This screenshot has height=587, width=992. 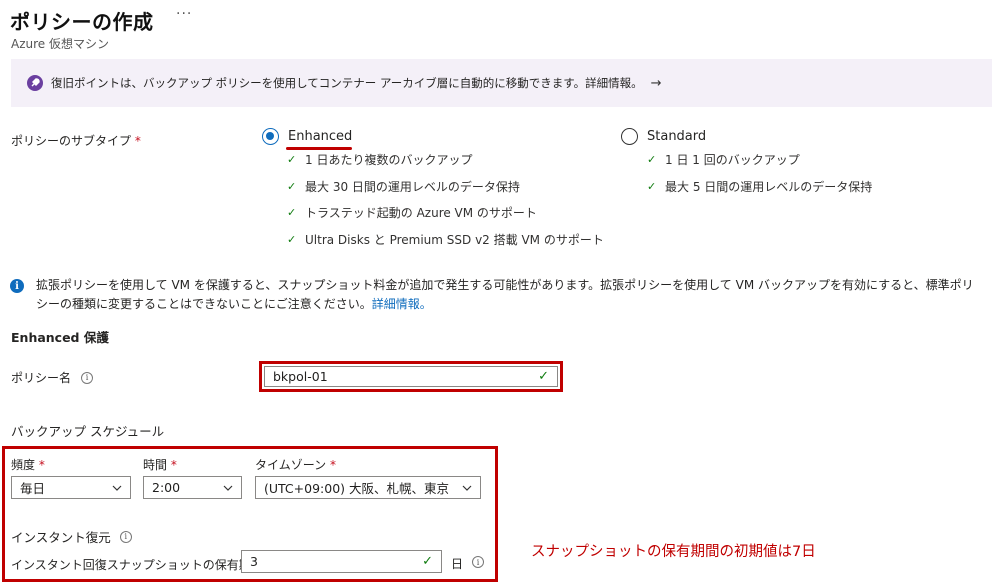 I want to click on list-item: ✓ 1 日 1 回のバックアップ, so click(x=723, y=160).